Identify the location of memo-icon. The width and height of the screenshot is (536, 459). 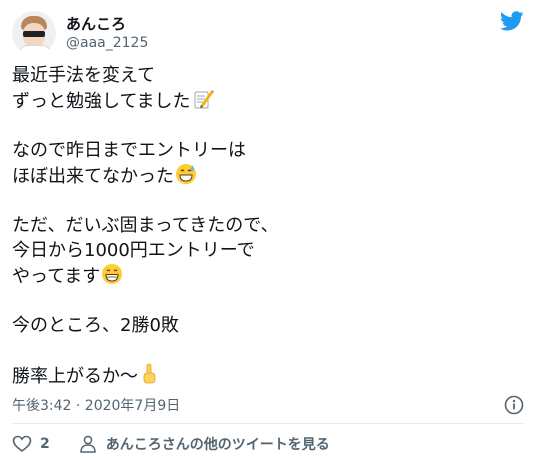
(204, 99).